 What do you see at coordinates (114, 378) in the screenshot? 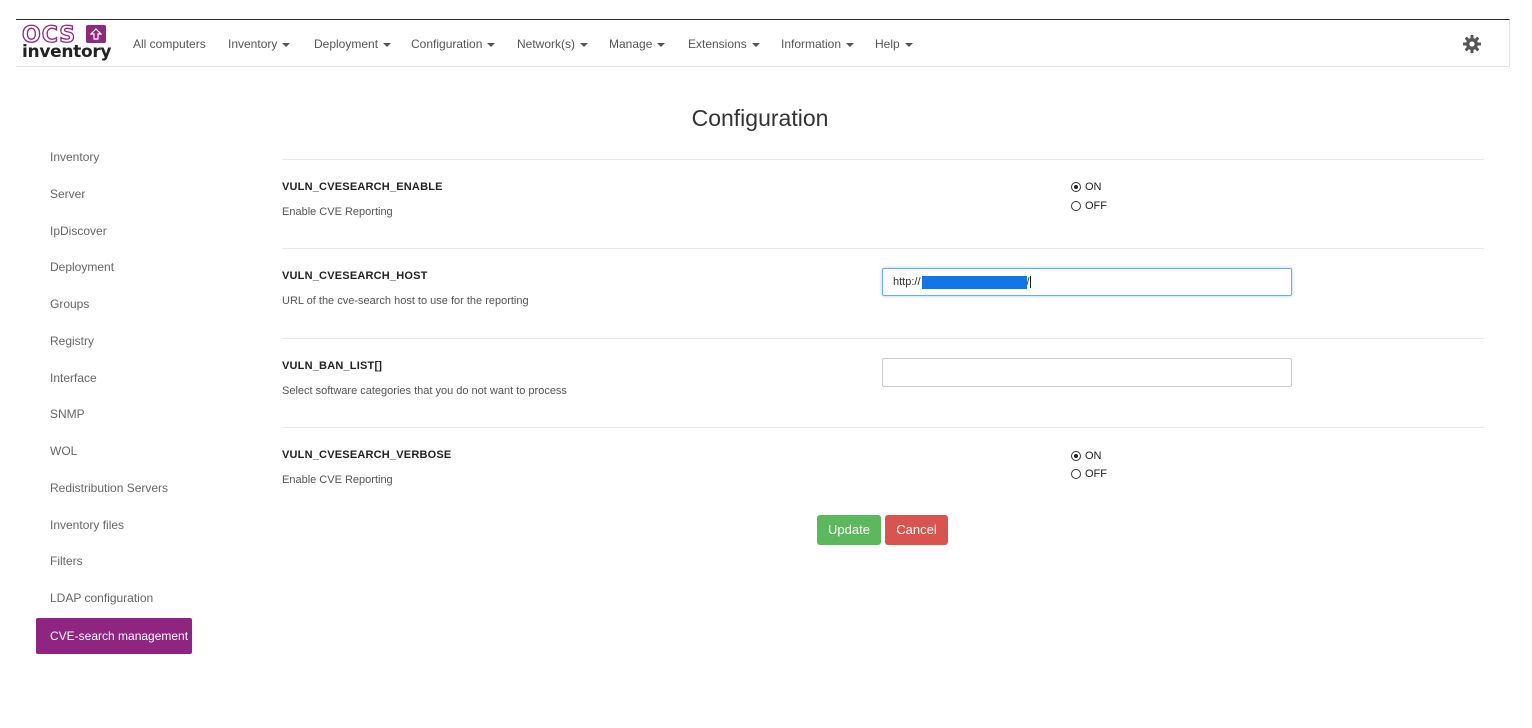
I see `sidebar-item-interface: Interface` at bounding box center [114, 378].